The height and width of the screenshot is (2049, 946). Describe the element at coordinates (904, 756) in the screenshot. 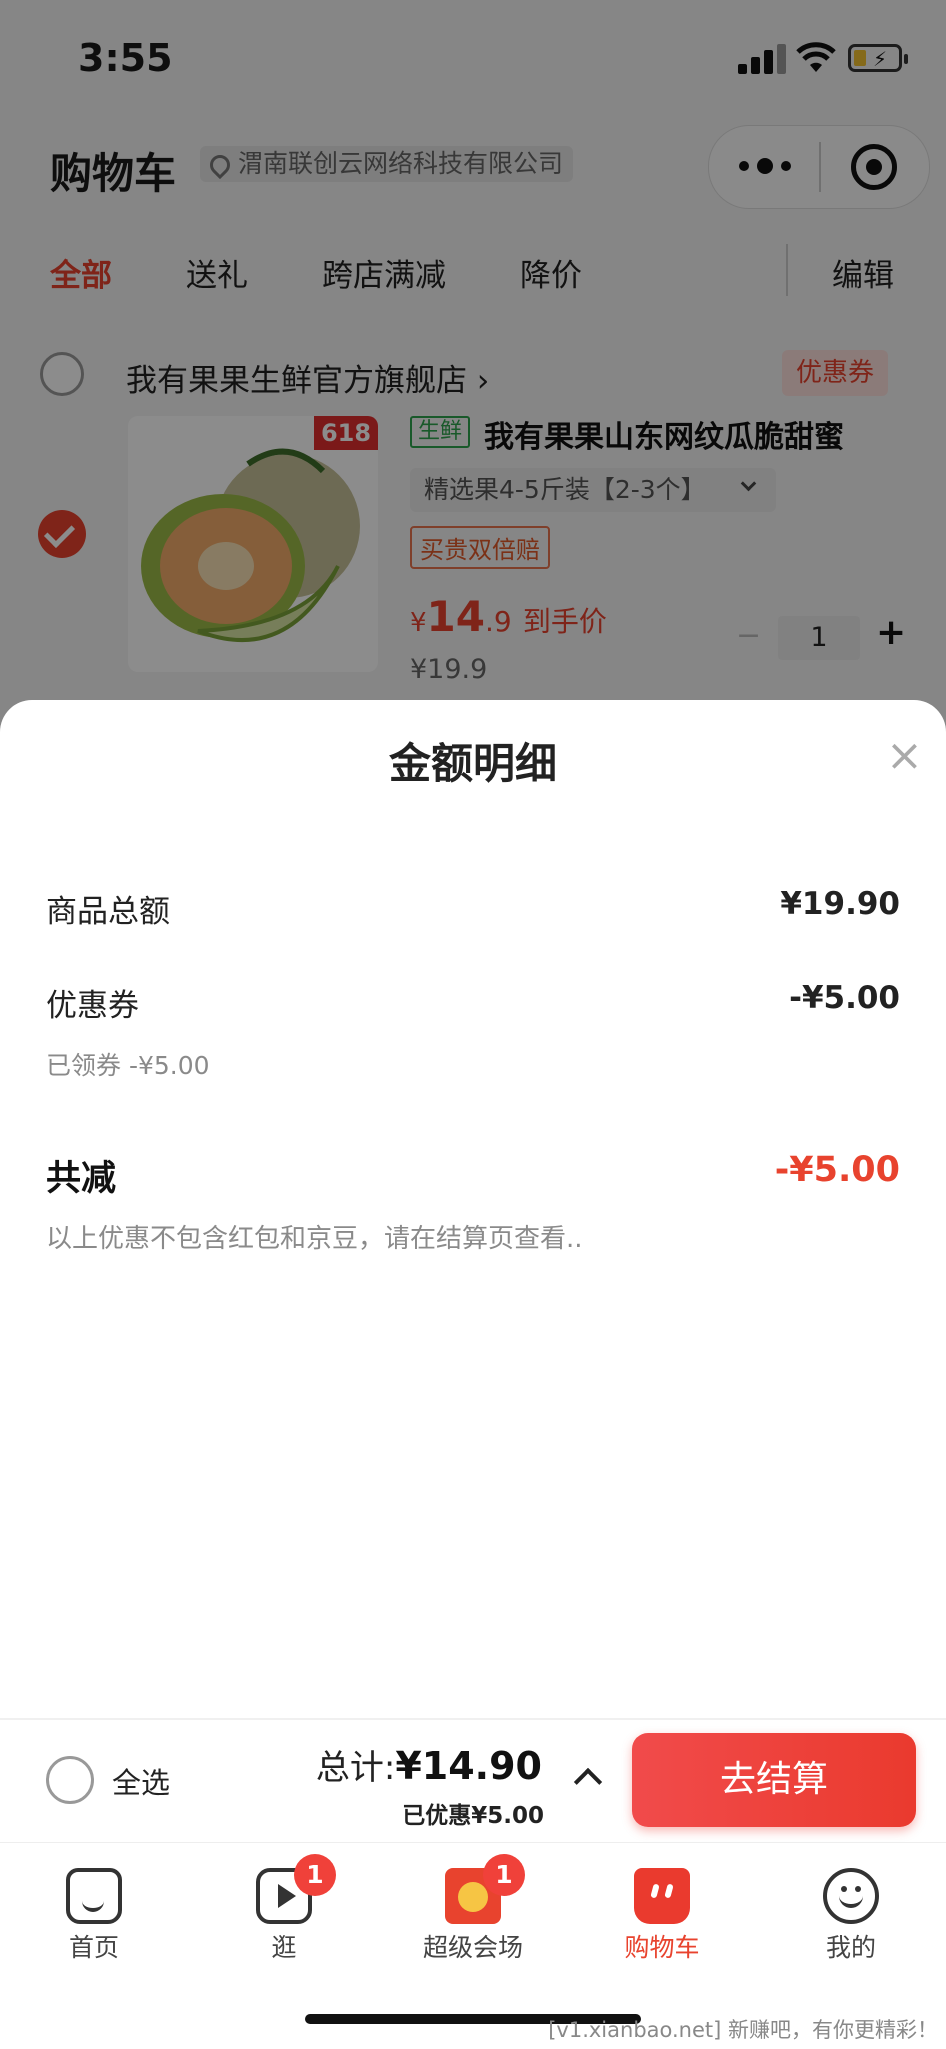

I see `close-icon: ×` at that location.